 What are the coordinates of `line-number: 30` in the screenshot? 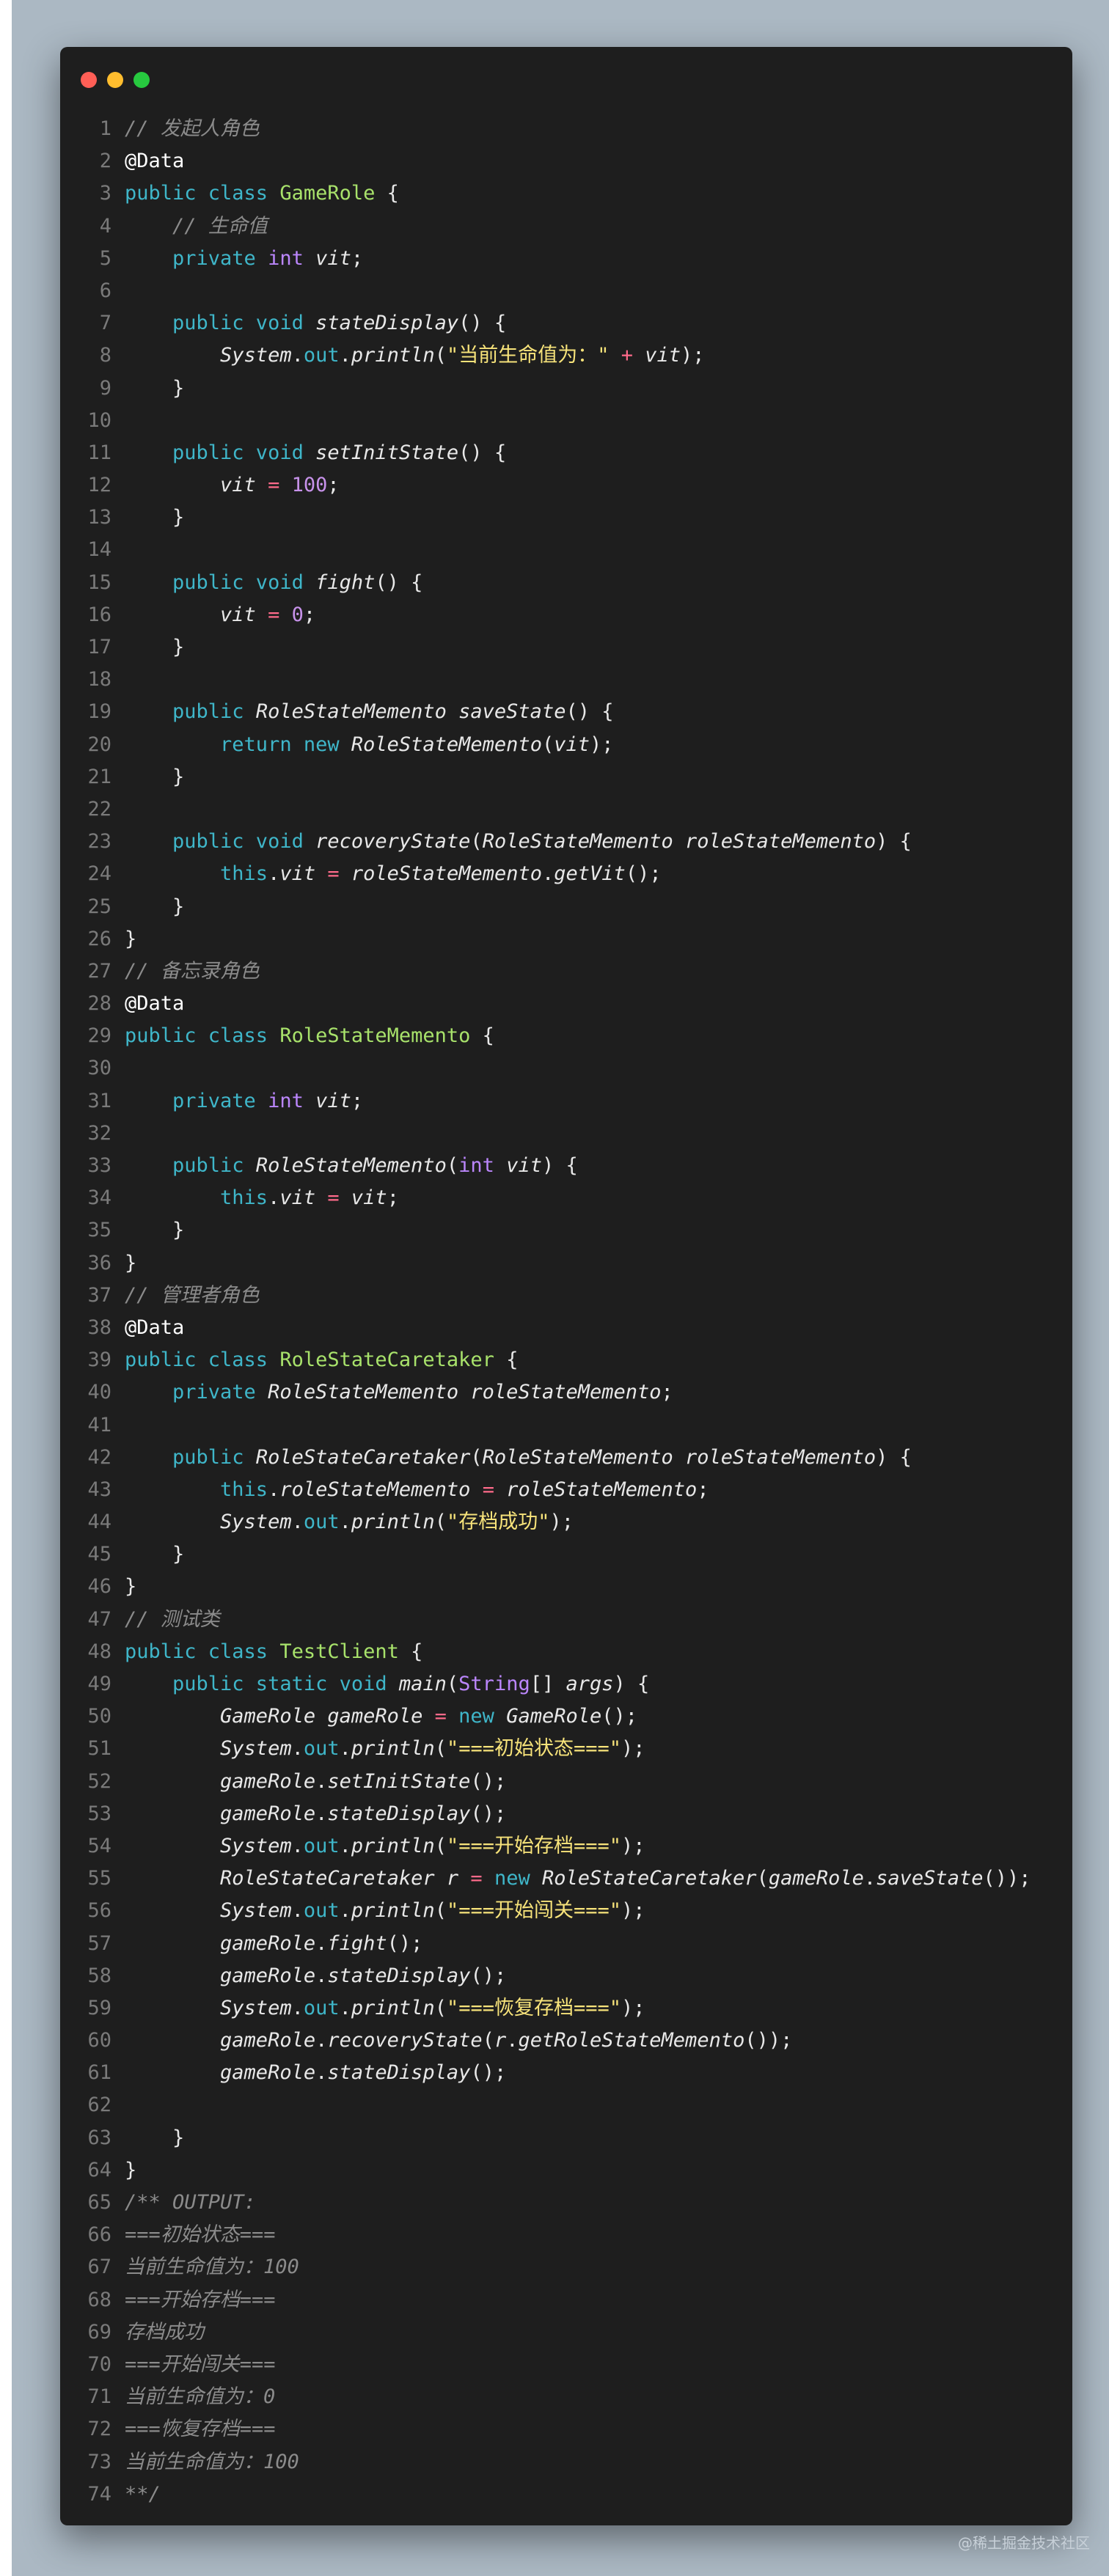 It's located at (99, 1069).